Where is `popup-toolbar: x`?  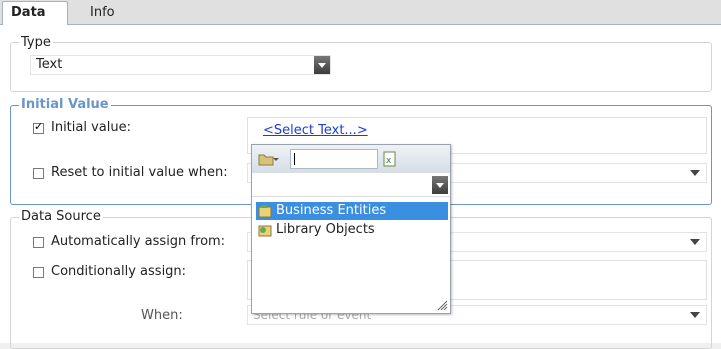 popup-toolbar: x is located at coordinates (351, 159).